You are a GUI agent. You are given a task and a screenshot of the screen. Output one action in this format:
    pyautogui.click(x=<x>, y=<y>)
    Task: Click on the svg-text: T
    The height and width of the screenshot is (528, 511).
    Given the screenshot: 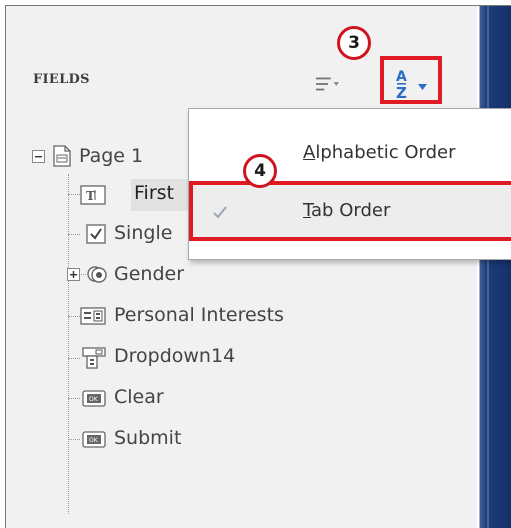 What is the action you would take?
    pyautogui.click(x=90, y=196)
    